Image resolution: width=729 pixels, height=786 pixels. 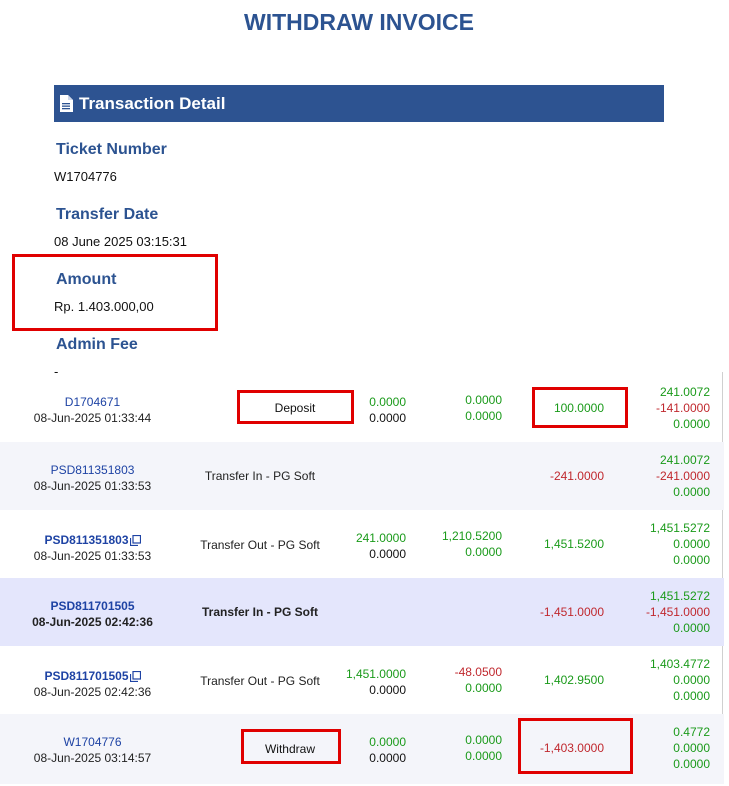 I want to click on value-a1: 0.0000, so click(x=387, y=742).